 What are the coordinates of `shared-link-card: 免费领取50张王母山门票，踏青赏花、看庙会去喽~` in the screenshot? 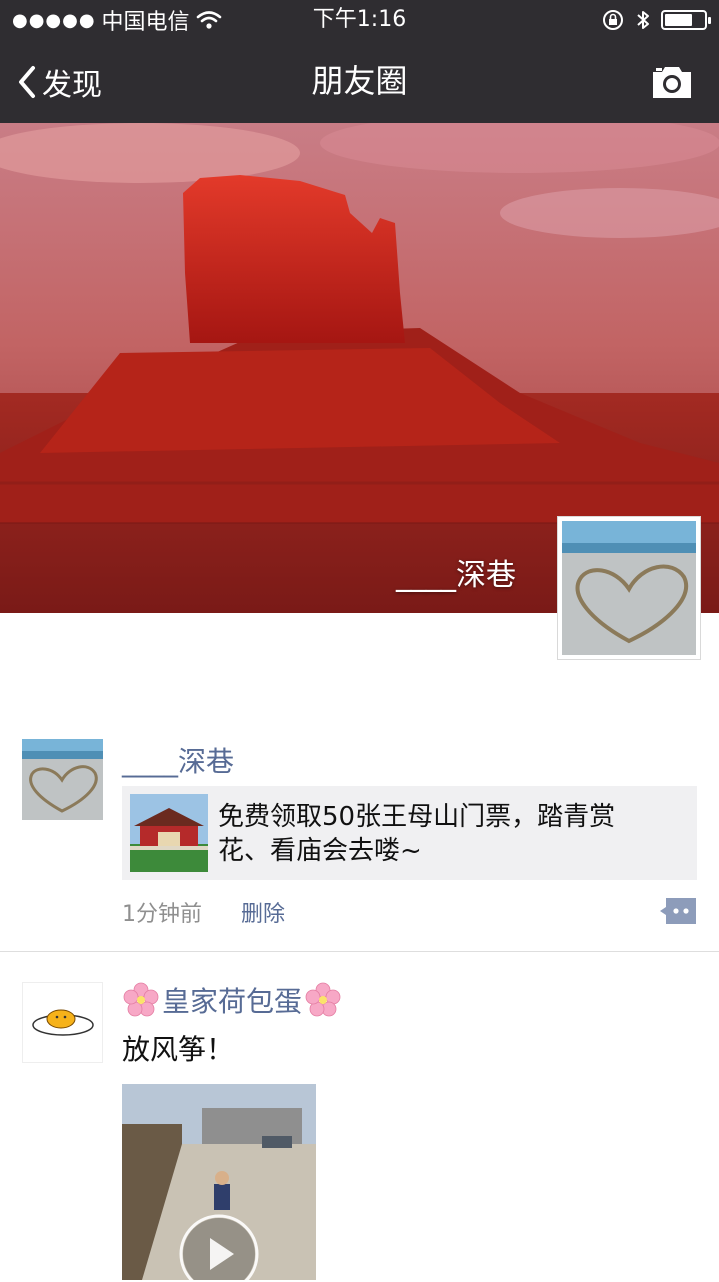 It's located at (409, 833).